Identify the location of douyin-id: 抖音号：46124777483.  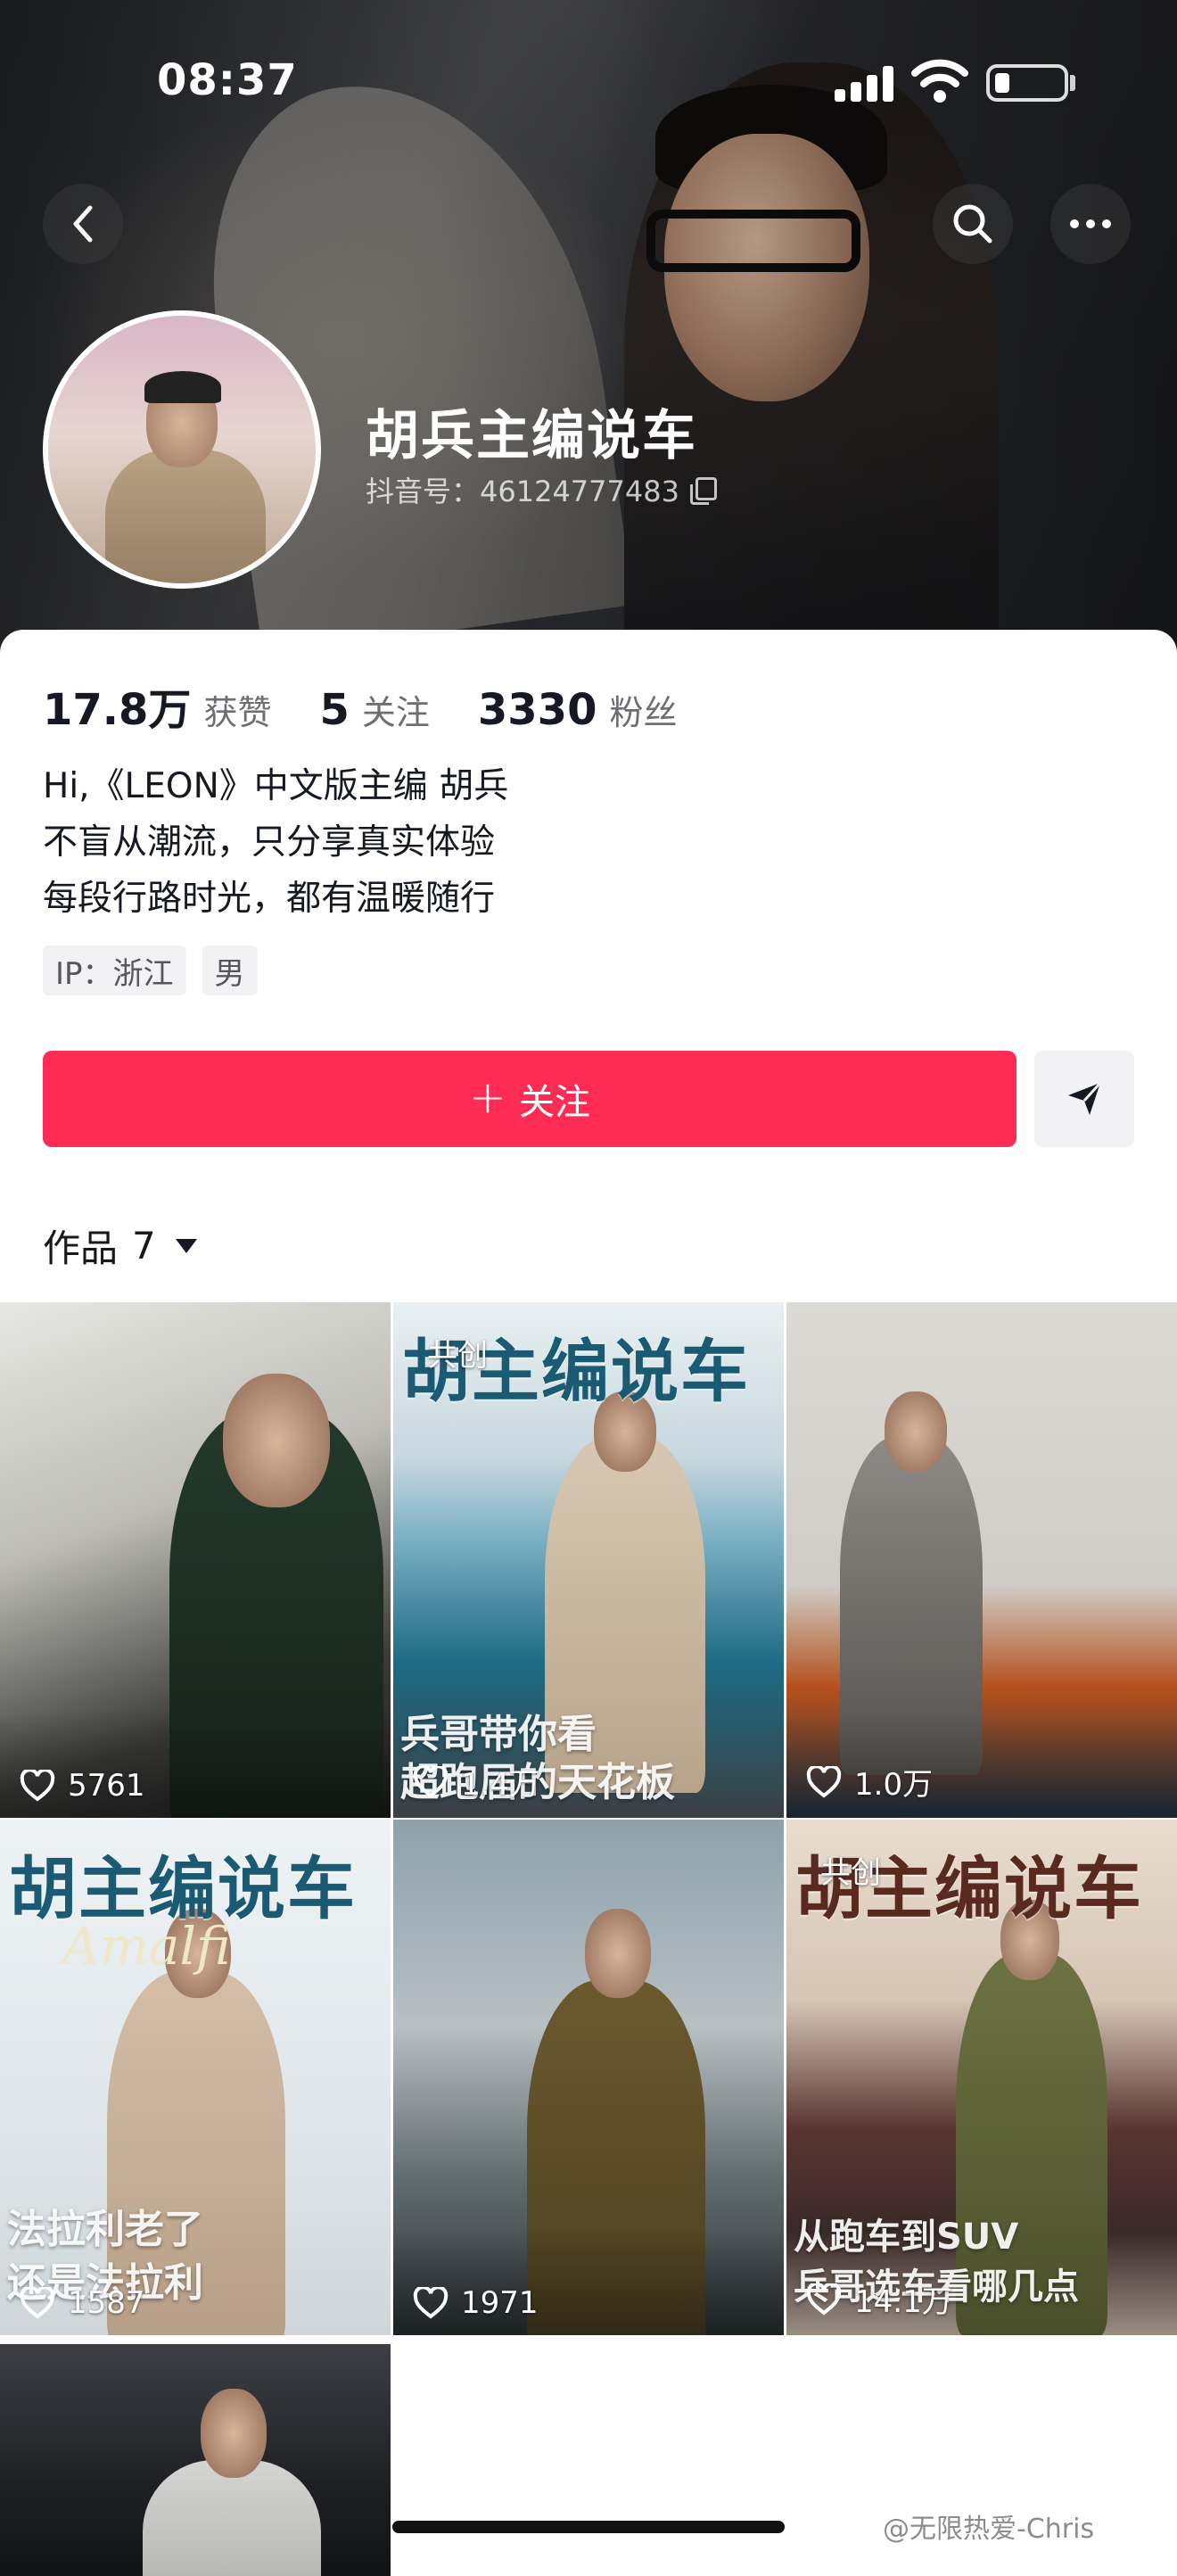
(541, 489).